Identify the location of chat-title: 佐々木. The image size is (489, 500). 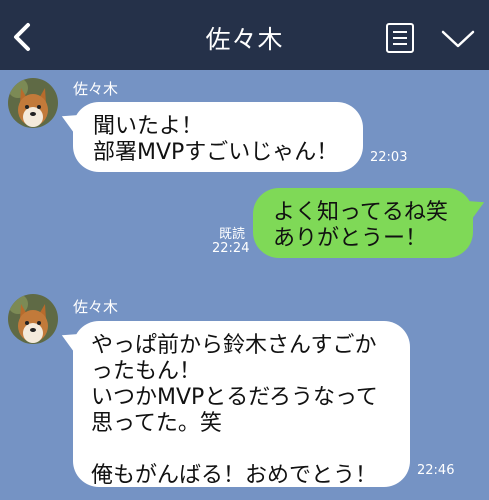
(244, 39).